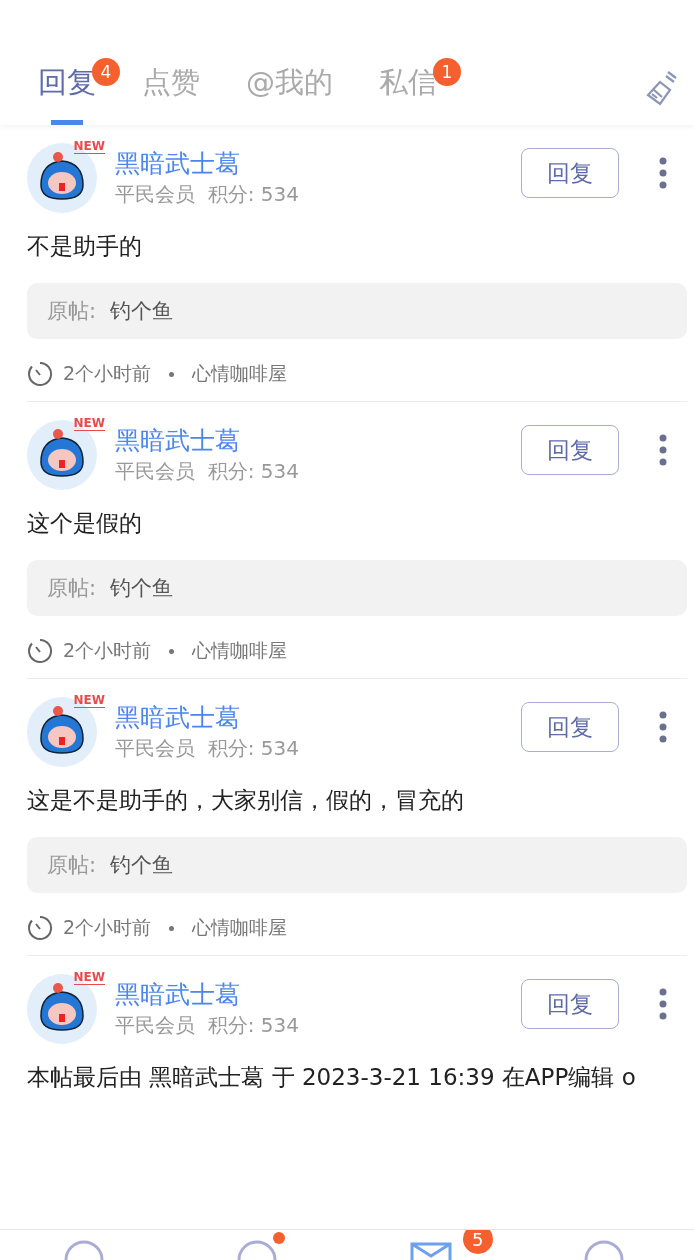 The height and width of the screenshot is (1260, 694). Describe the element at coordinates (85, 246) in the screenshot. I see `reply-text: 不是助手的` at that location.